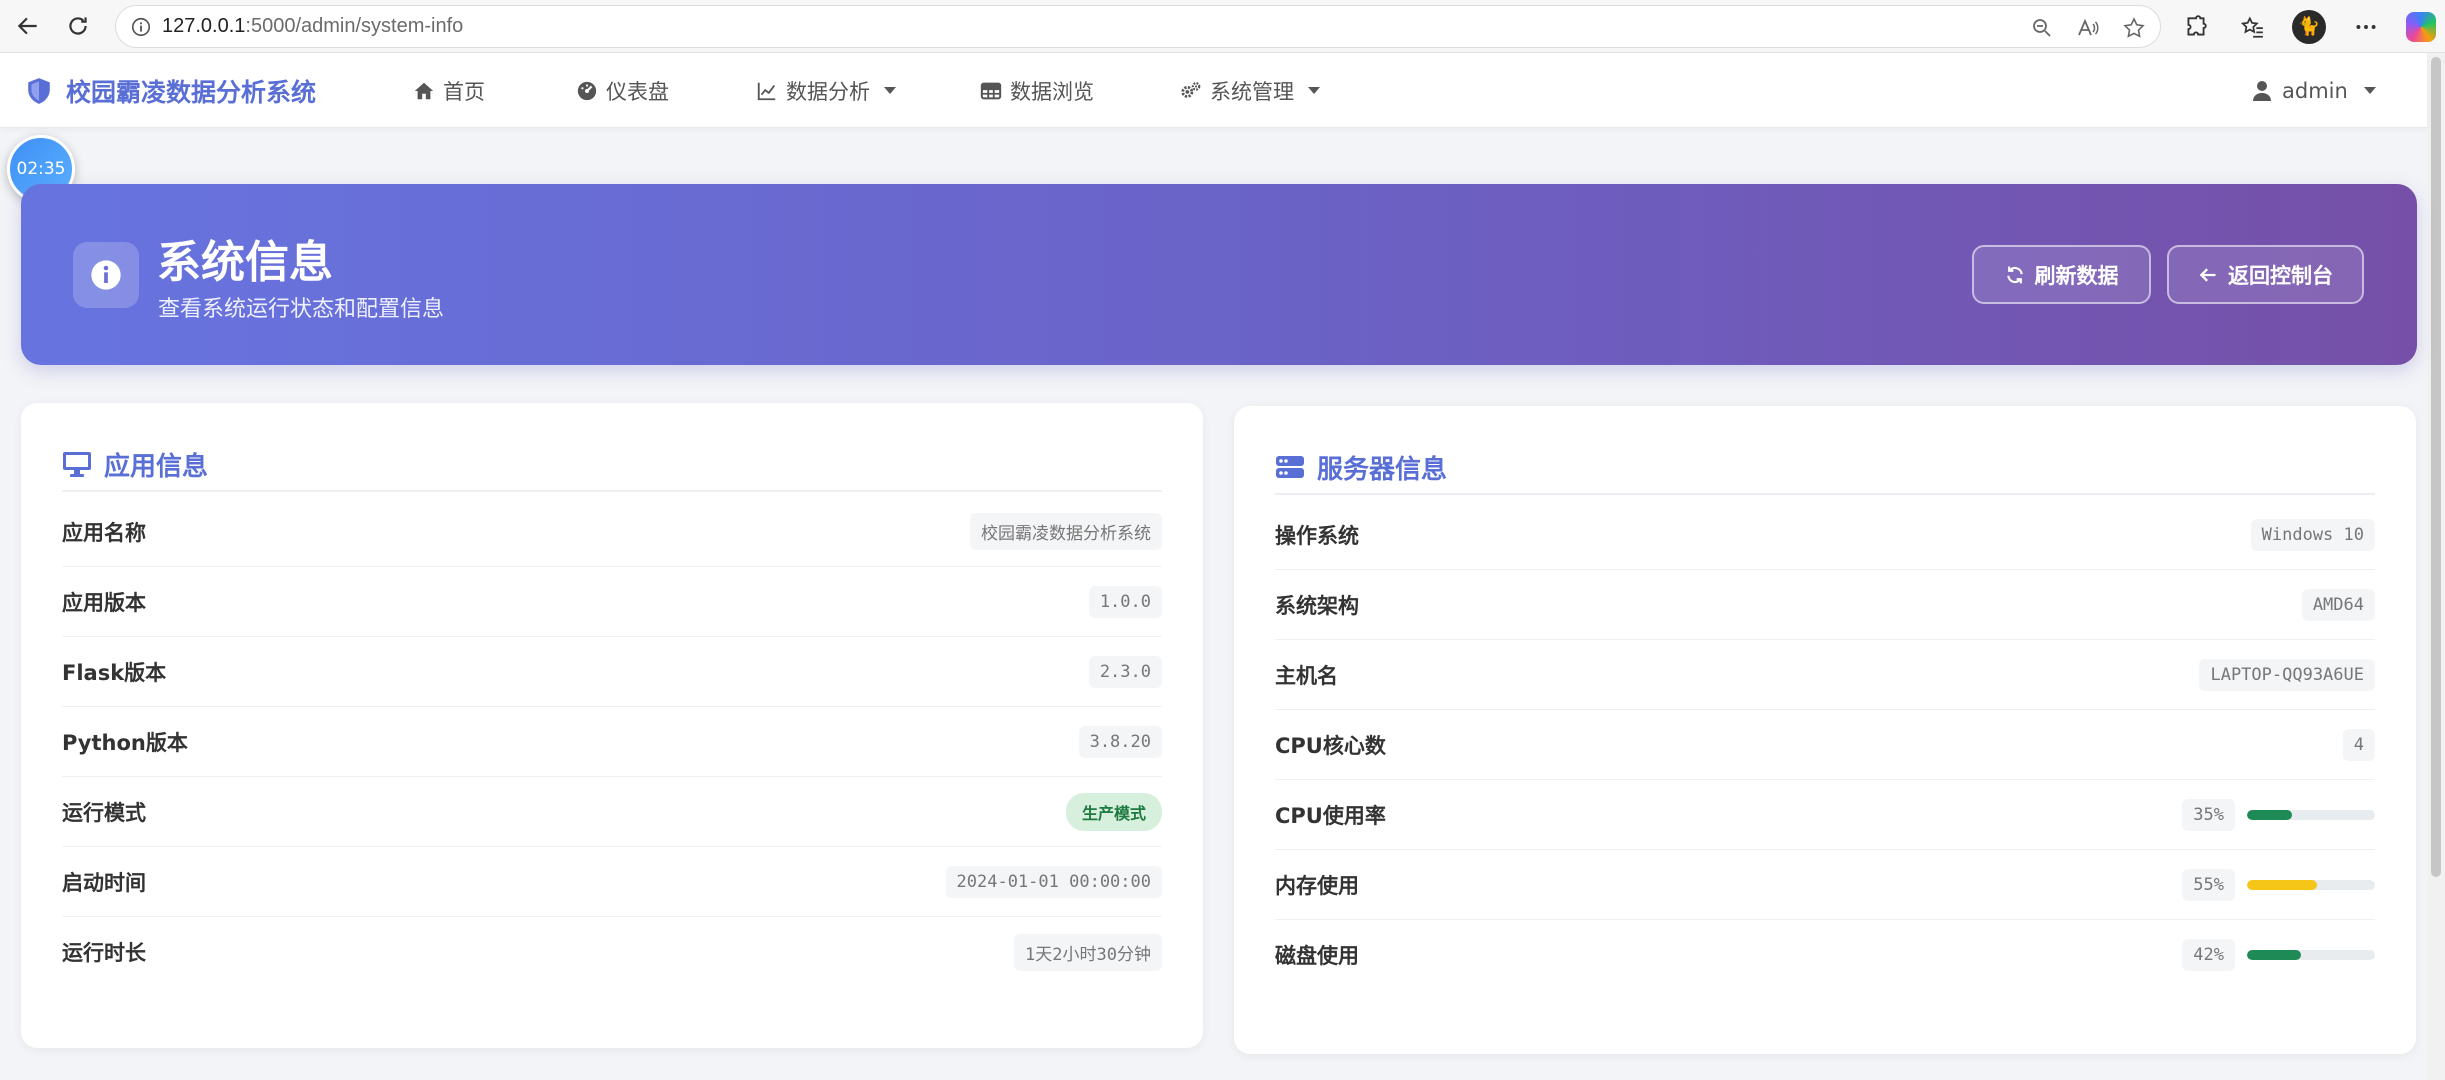 This screenshot has height=1080, width=2445. What do you see at coordinates (1825, 745) in the screenshot?
I see `info-row-cpu-cores: CPU核心数 4` at bounding box center [1825, 745].